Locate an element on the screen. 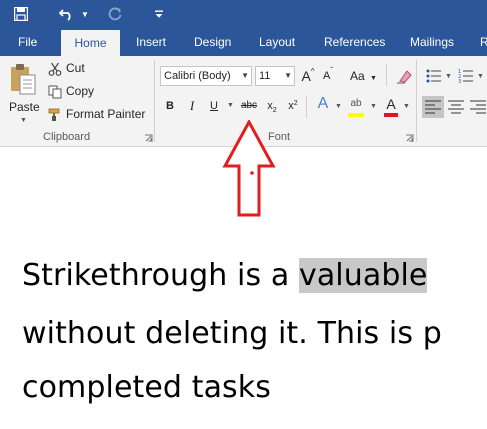 The height and width of the screenshot is (429, 487). grow-font-button: A^ is located at coordinates (308, 76).